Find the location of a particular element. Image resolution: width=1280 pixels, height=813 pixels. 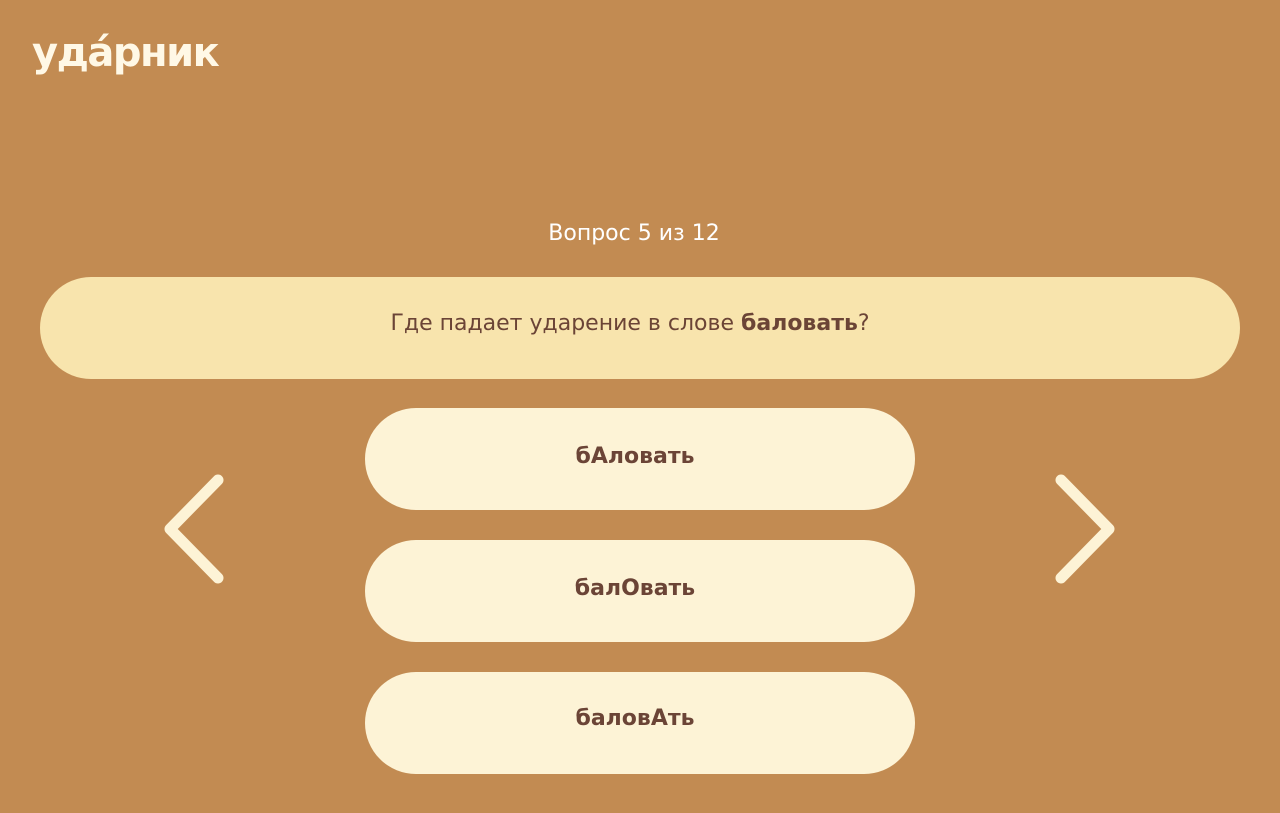

answer-label: балОвать is located at coordinates (635, 588).